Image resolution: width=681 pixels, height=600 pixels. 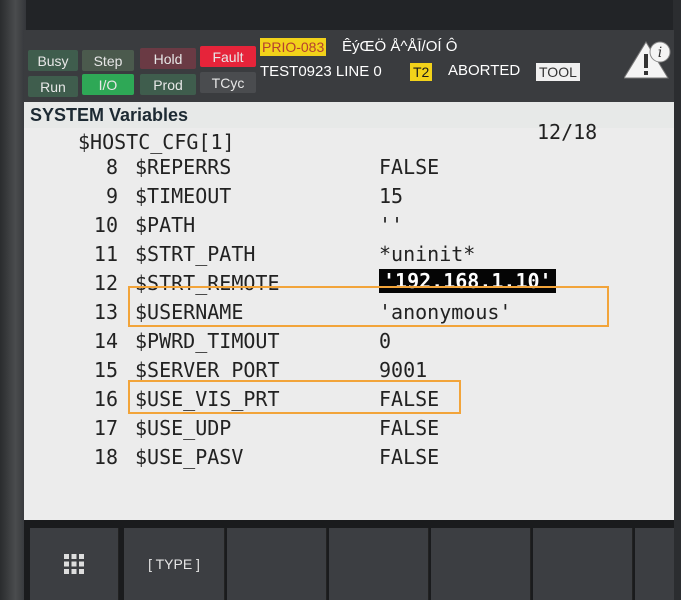 I want to click on list-item: 17 $USE_UDP FALSE, so click(x=349, y=427).